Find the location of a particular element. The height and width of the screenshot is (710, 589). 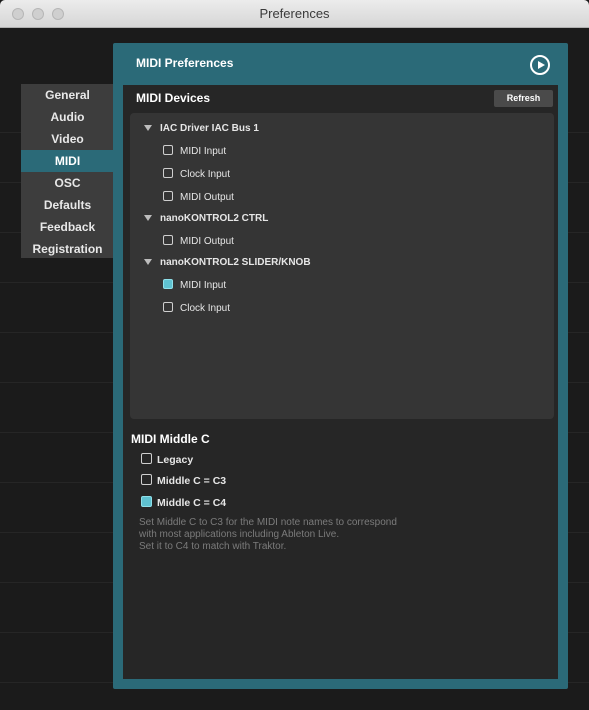

middle-c-c3-checkbox is located at coordinates (146, 479).